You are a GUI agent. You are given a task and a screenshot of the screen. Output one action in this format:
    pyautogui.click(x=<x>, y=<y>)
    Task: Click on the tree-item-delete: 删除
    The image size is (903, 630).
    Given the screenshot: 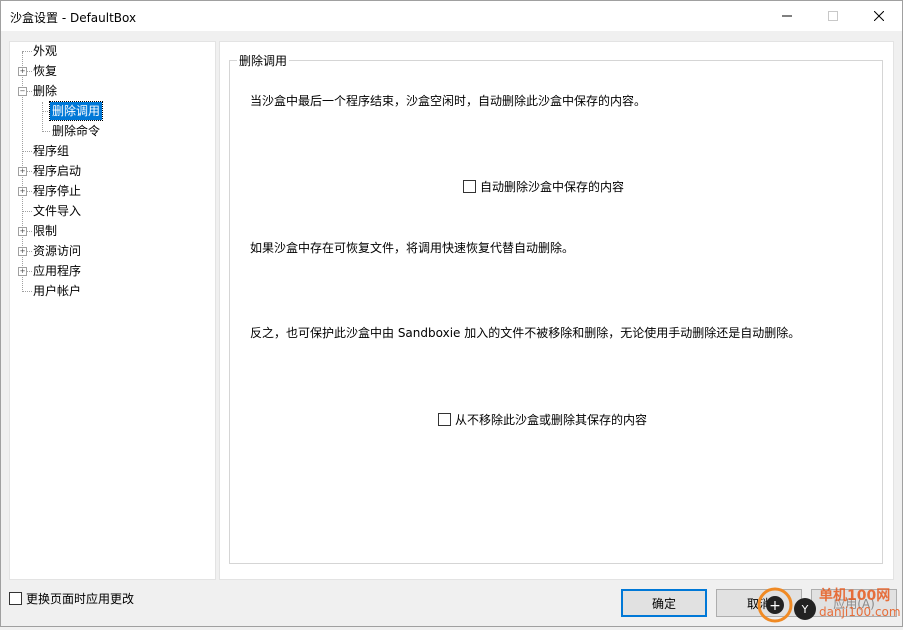 What is the action you would take?
    pyautogui.click(x=45, y=91)
    